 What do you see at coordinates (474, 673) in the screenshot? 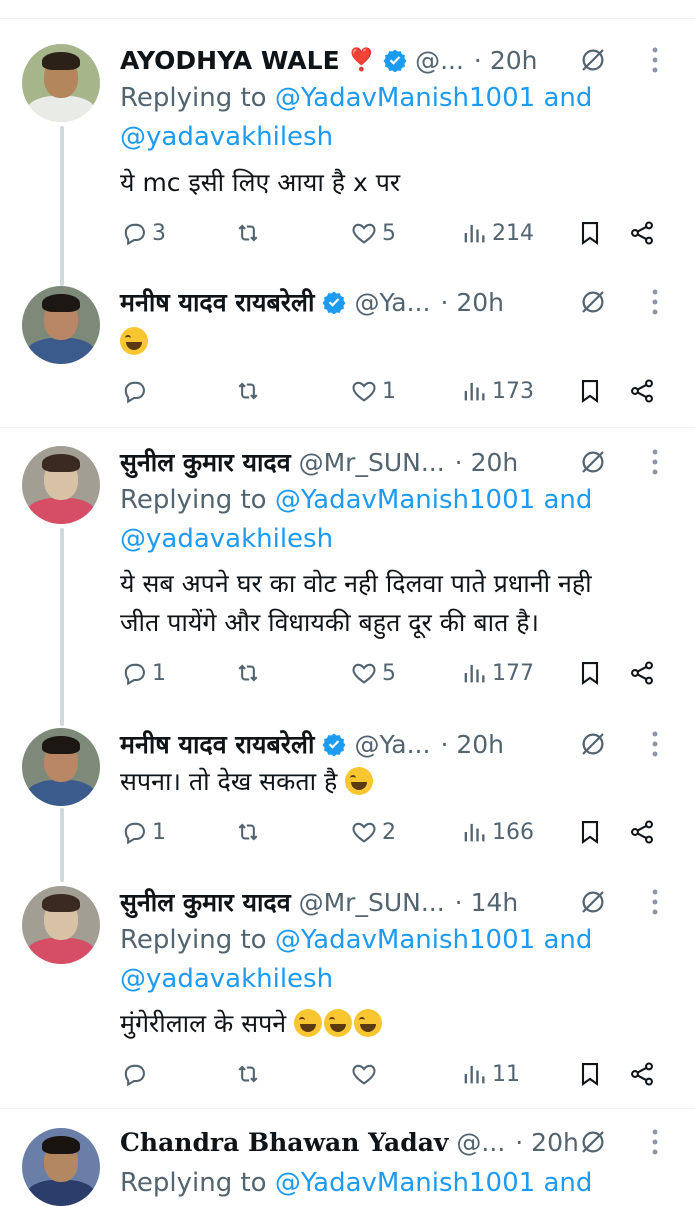
I see `views-icon` at bounding box center [474, 673].